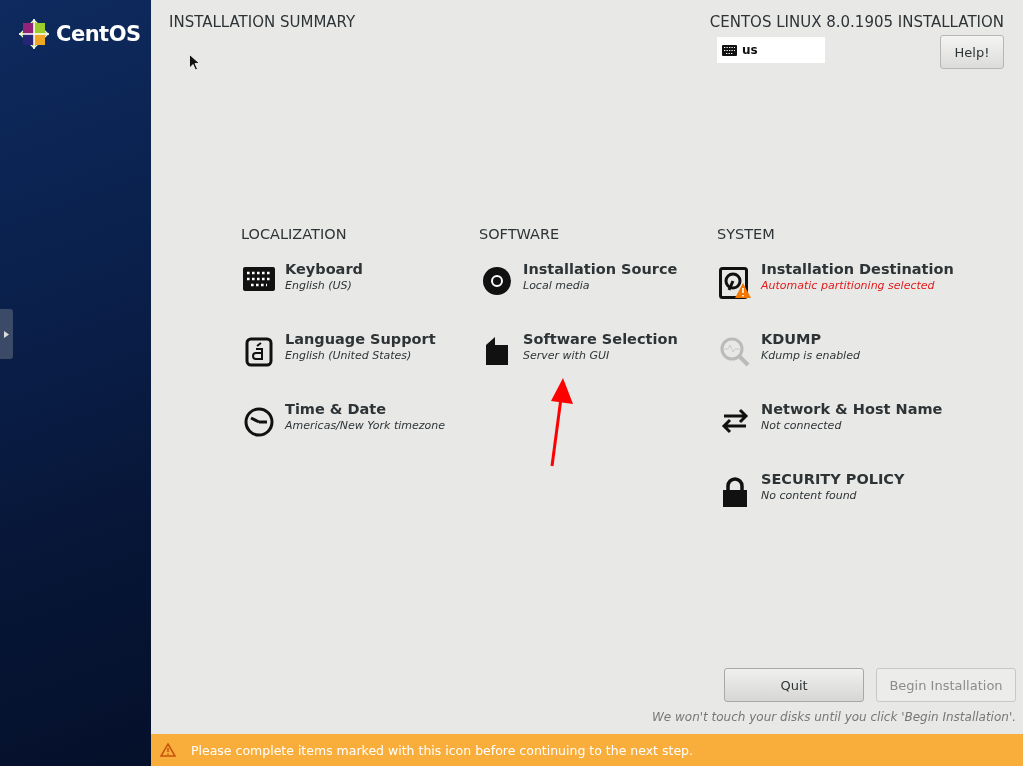  Describe the element at coordinates (262, 22) in the screenshot. I see `page-title: INSTALLATION SUMMARY` at that location.